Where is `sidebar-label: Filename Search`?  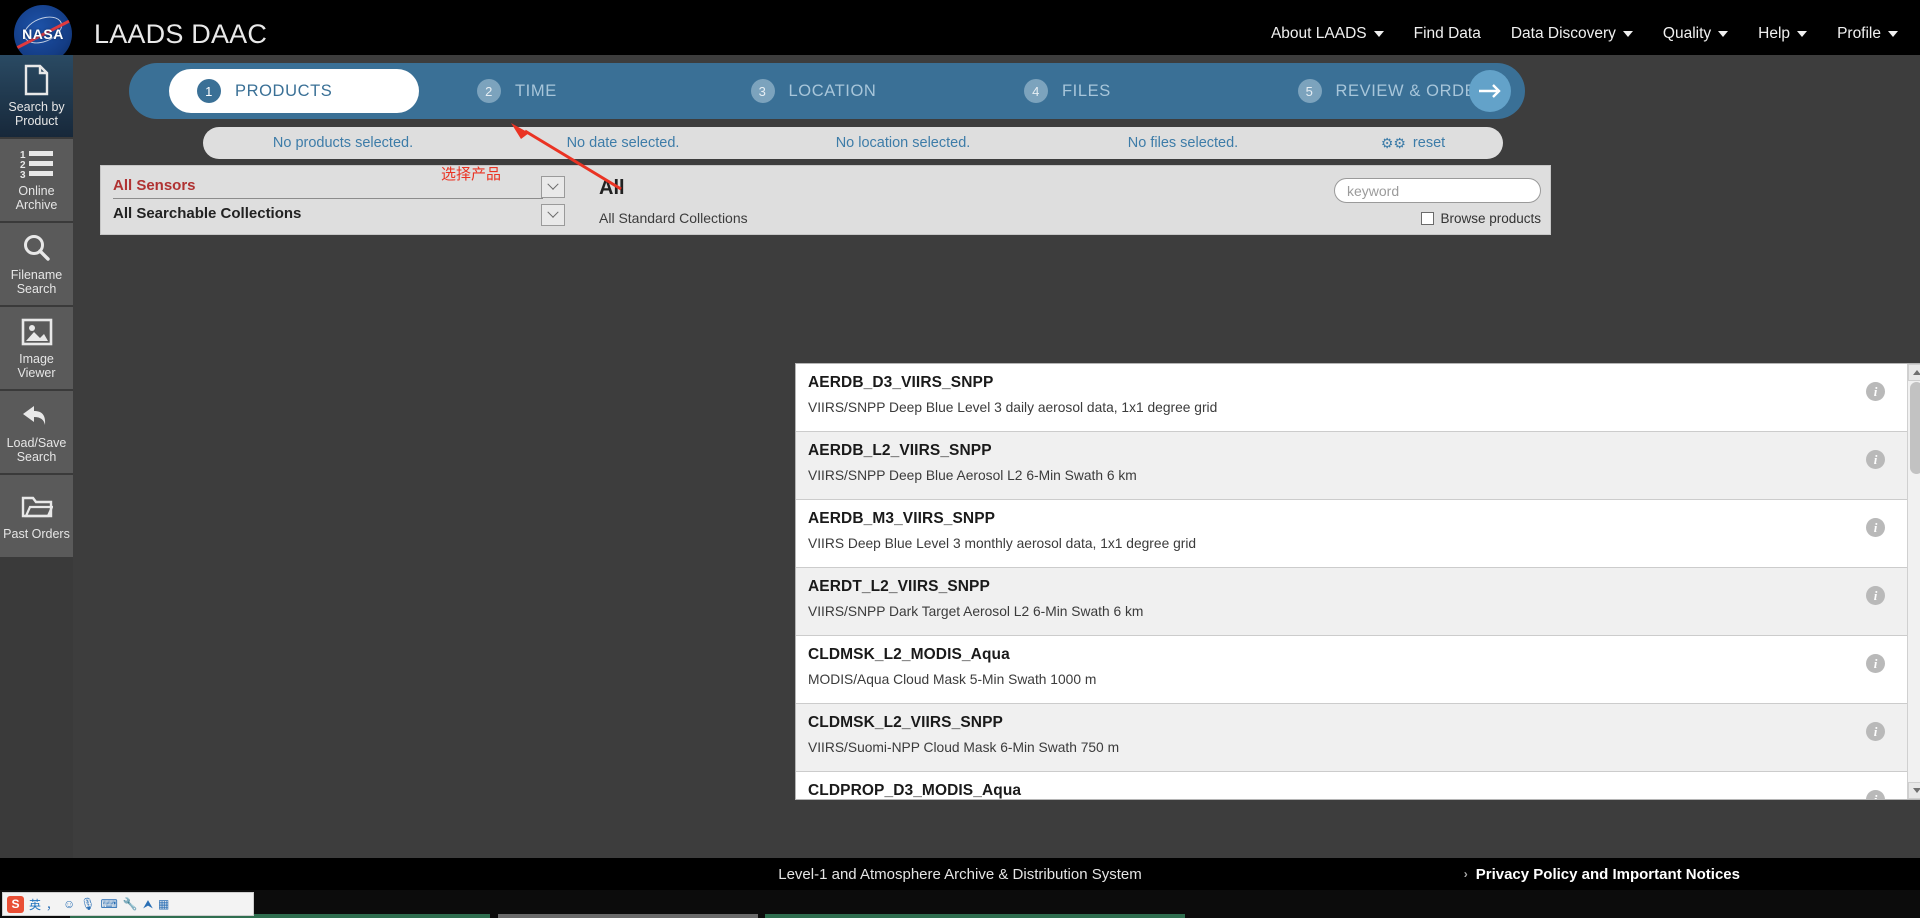 sidebar-label: Filename Search is located at coordinates (36, 282).